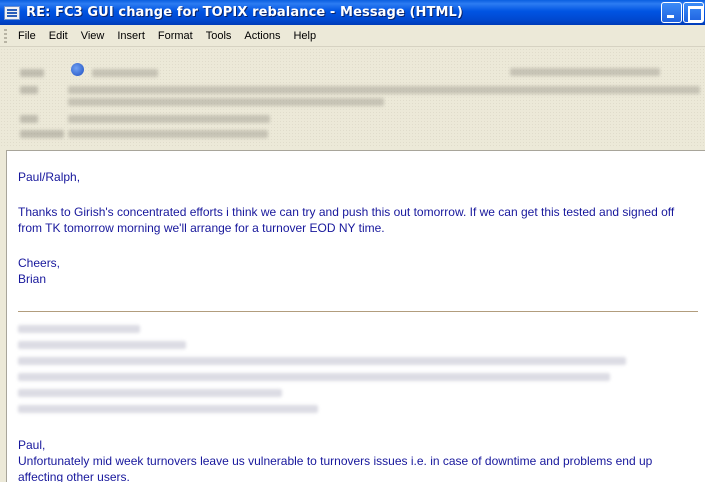 The height and width of the screenshot is (482, 705). What do you see at coordinates (177, 36) in the screenshot?
I see `menu-format: Format` at bounding box center [177, 36].